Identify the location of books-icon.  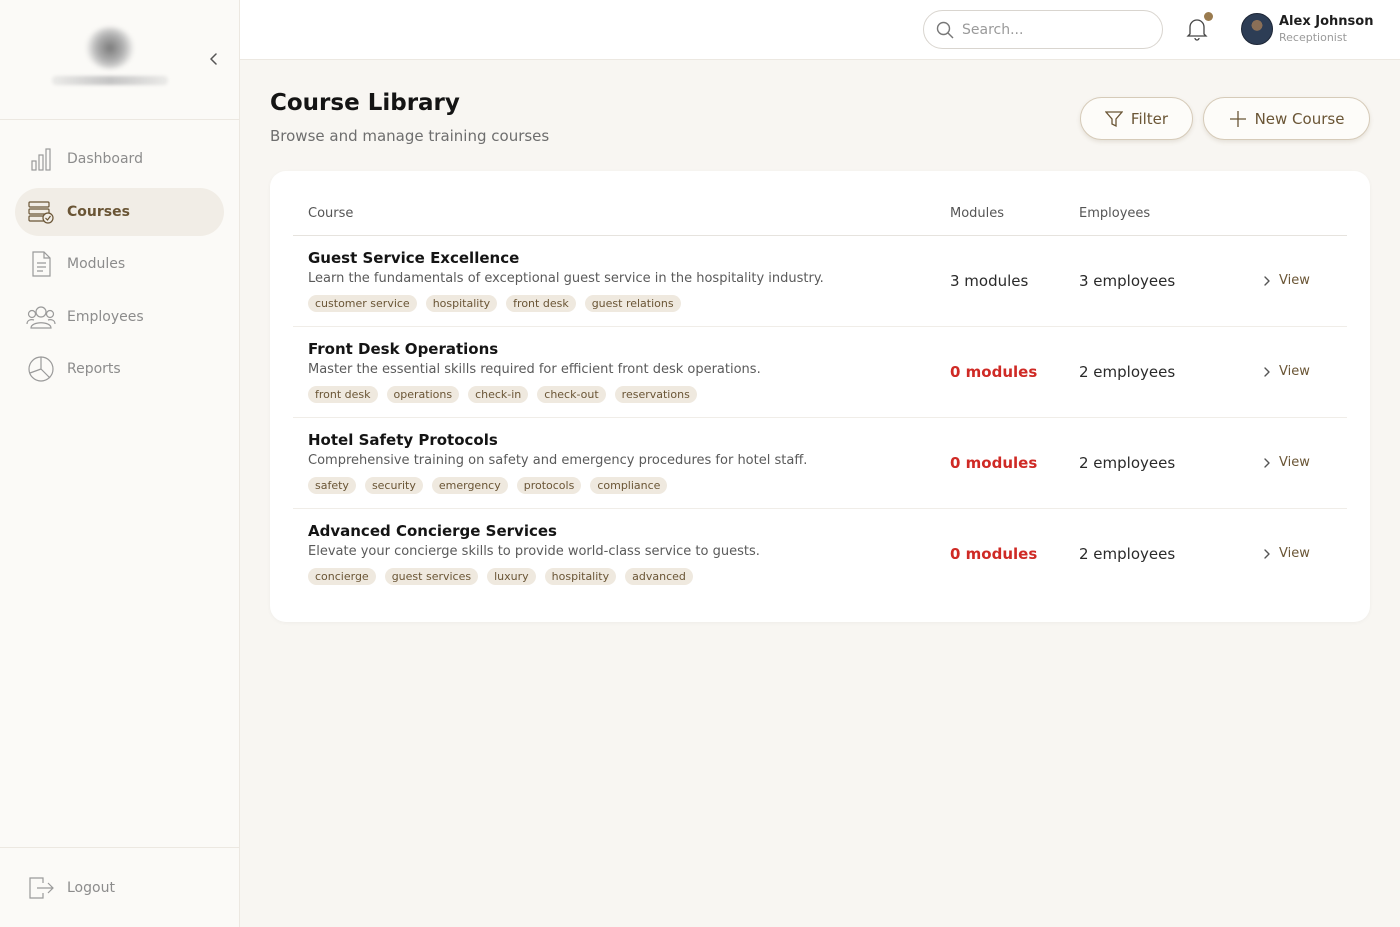
(41, 212).